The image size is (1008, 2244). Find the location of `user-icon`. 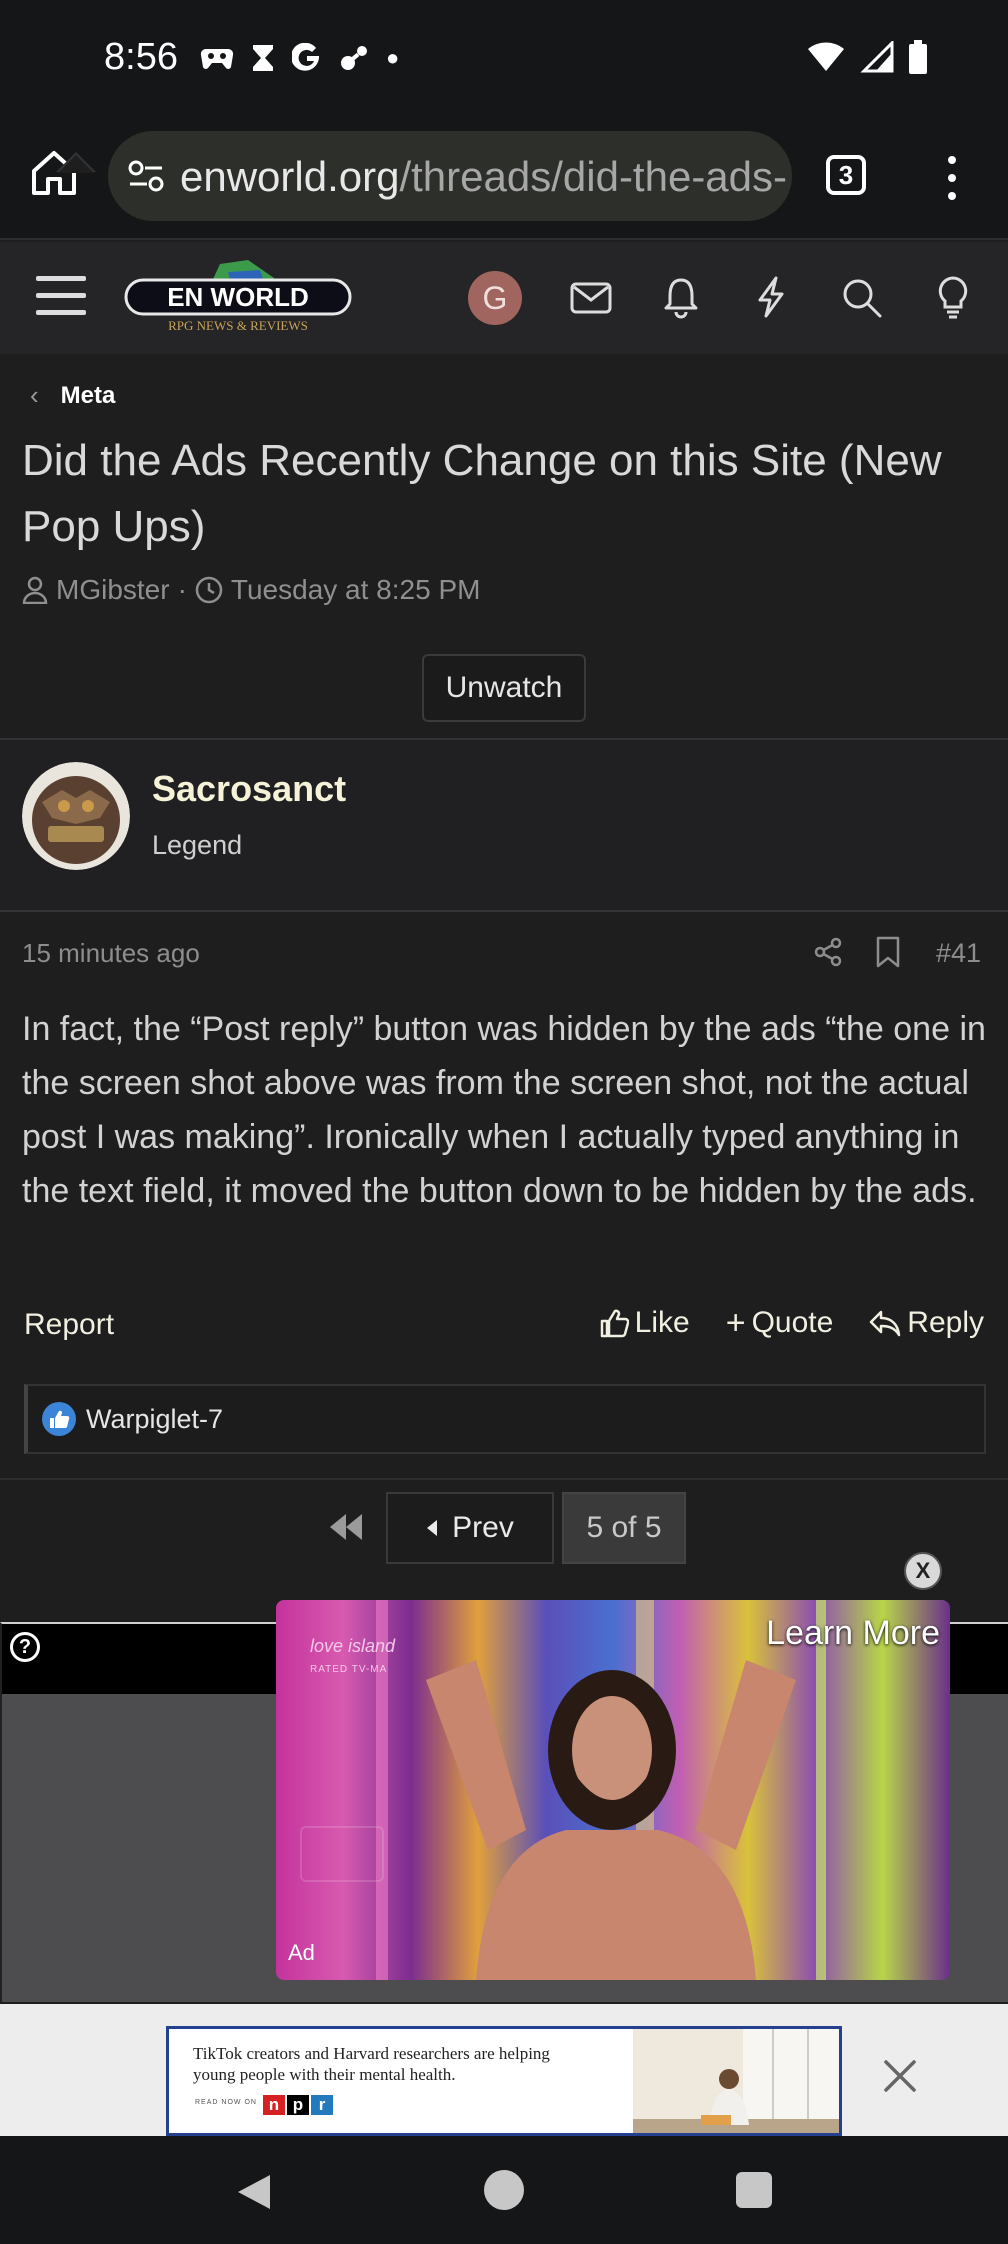

user-icon is located at coordinates (35, 590).